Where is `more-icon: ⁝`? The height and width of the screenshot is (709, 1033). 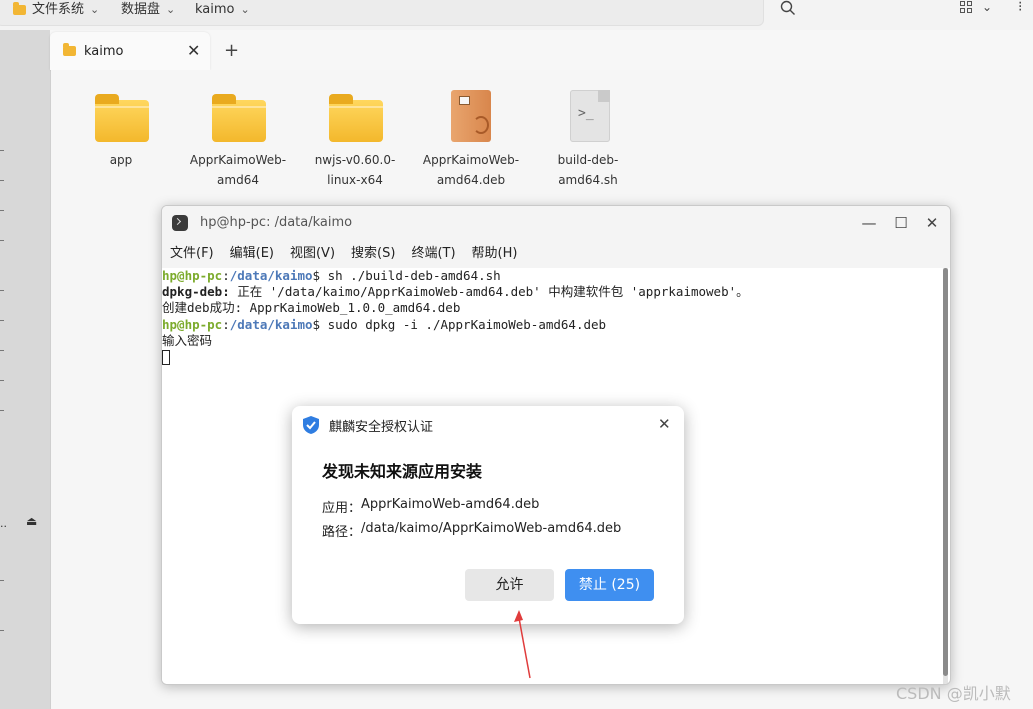
more-icon: ⁝ is located at coordinates (1020, 7).